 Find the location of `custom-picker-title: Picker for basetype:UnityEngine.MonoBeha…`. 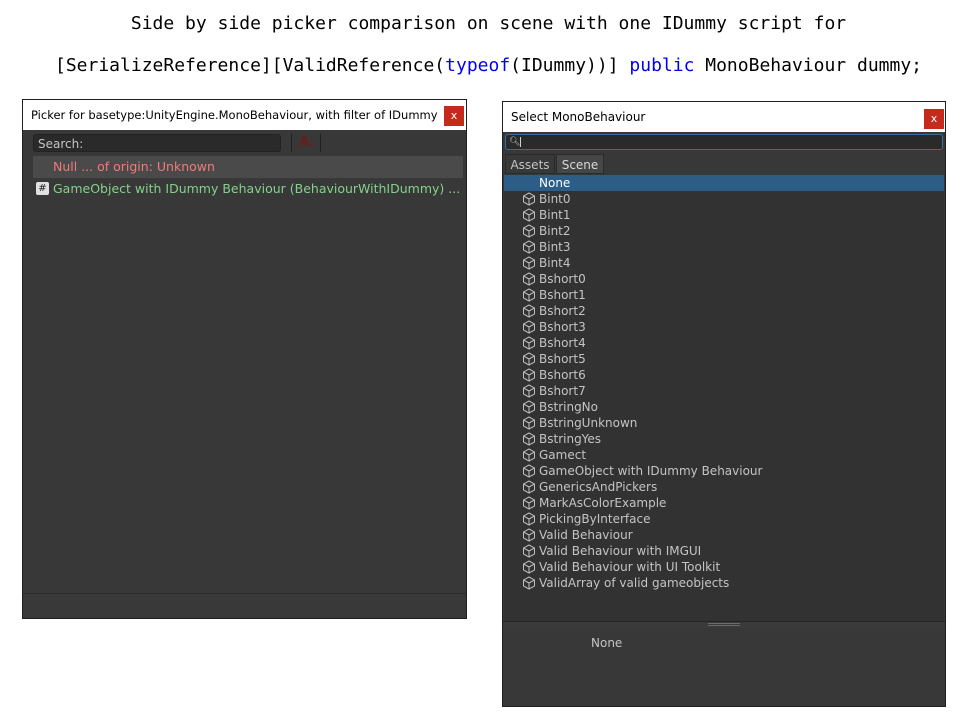

custom-picker-title: Picker for basetype:UnityEngine.MonoBeha… is located at coordinates (234, 115).